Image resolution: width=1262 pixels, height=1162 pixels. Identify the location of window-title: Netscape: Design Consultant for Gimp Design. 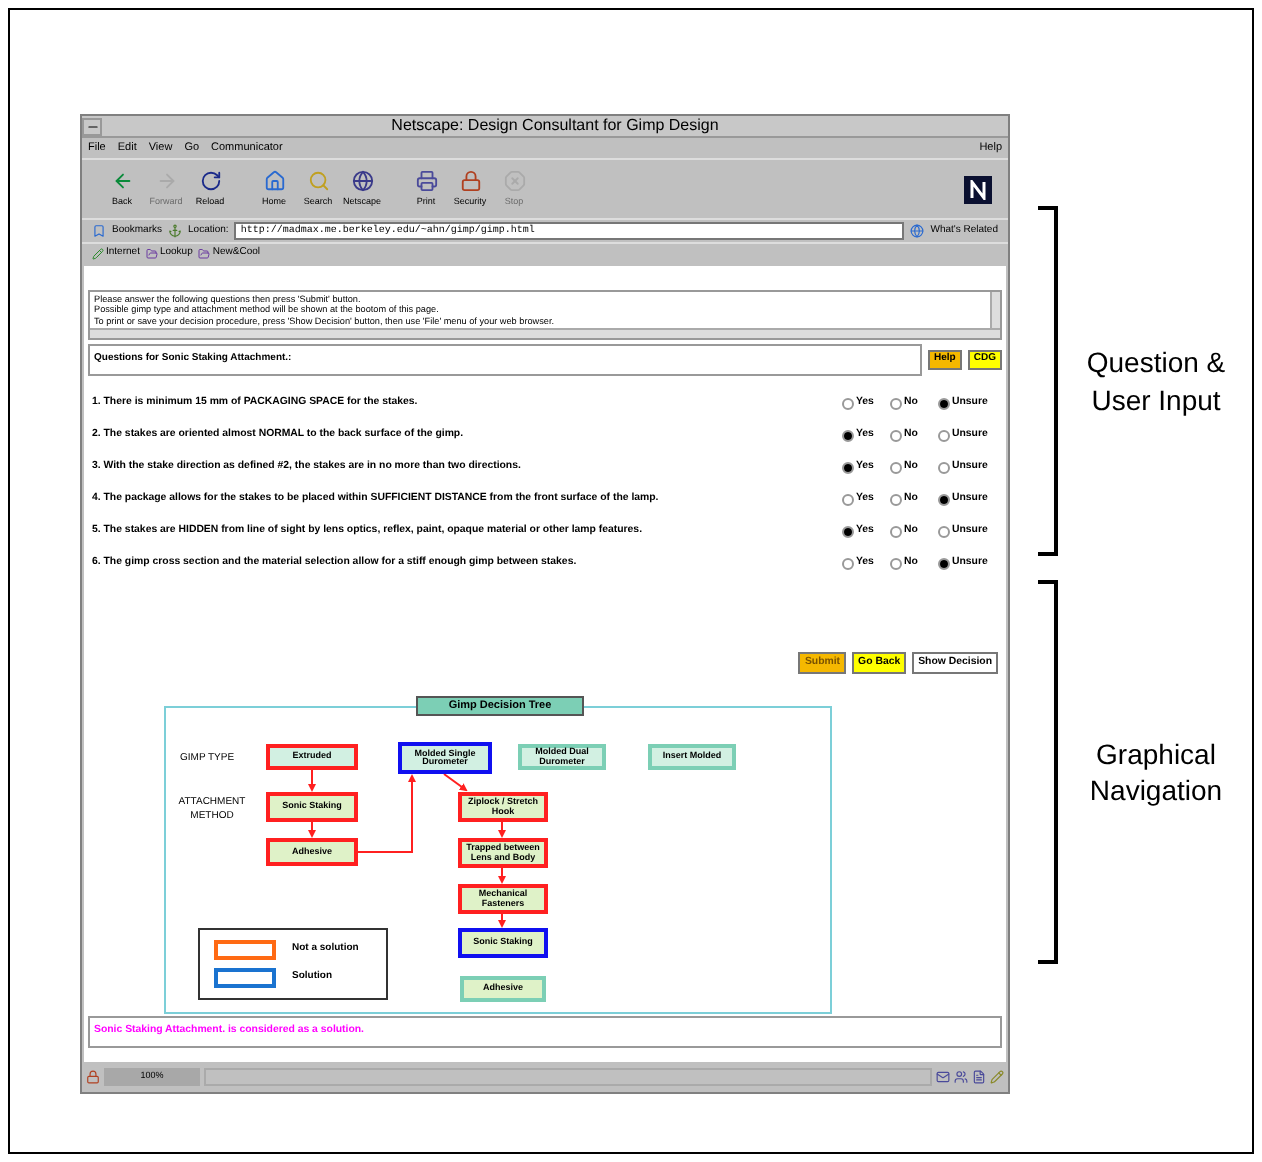
(555, 126).